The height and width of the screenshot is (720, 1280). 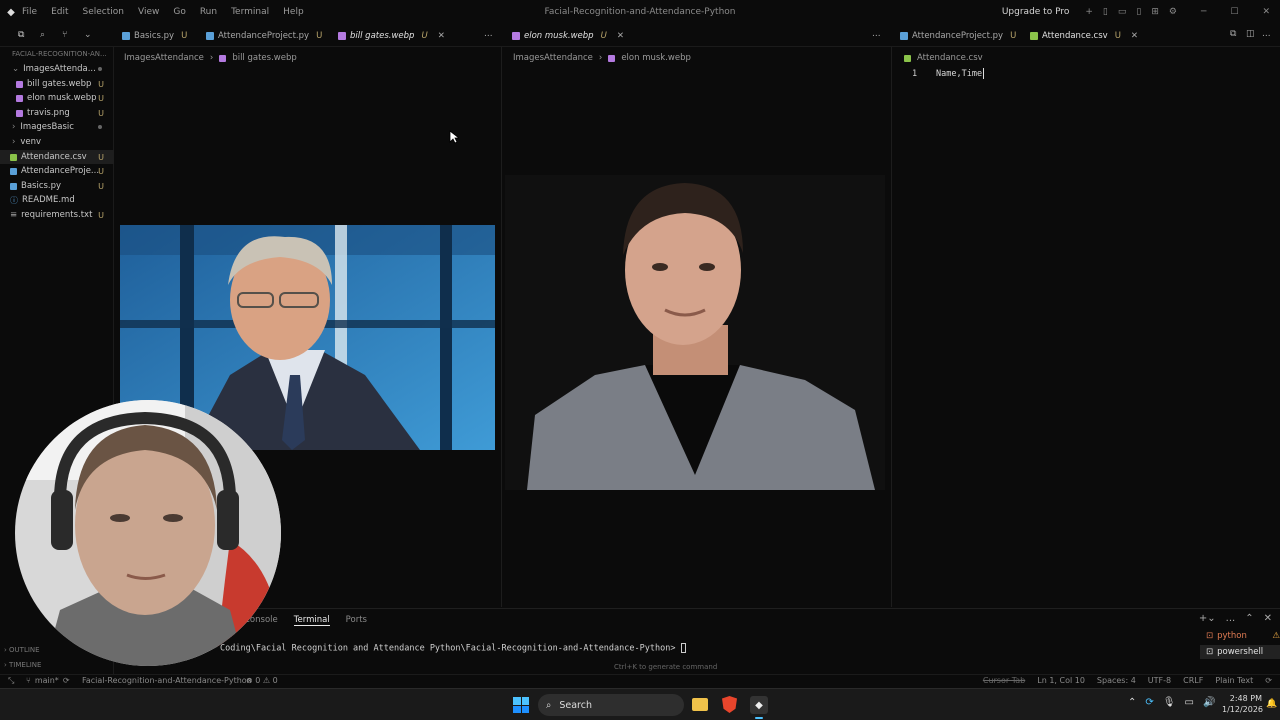 What do you see at coordinates (1105, 12) in the screenshot?
I see `toggle-sidebar-icon: ▯` at bounding box center [1105, 12].